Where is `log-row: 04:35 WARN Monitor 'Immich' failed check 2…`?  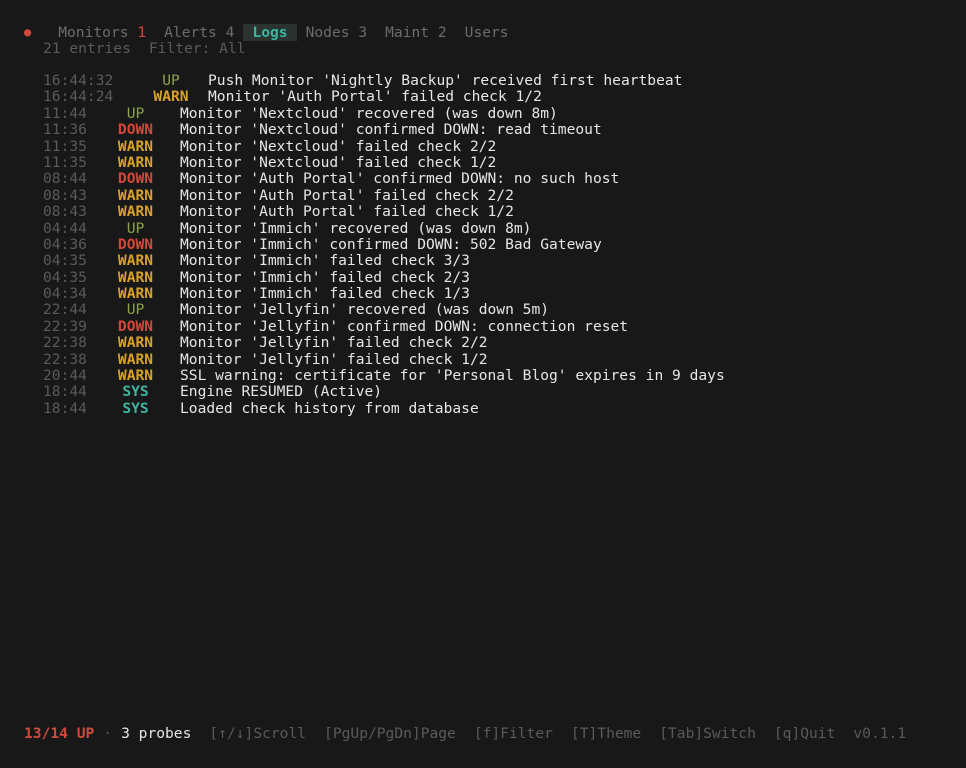
log-row: 04:35 WARN Monitor 'Immich' failed check 2… is located at coordinates (384, 277).